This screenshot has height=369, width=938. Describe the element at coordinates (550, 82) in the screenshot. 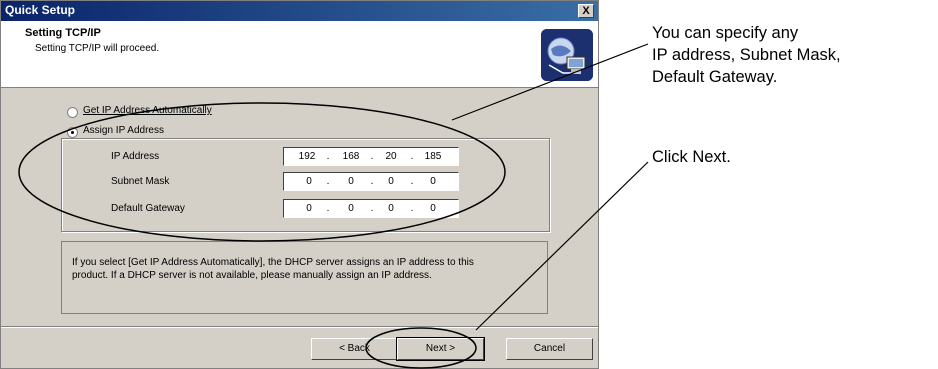

I see `fields-callout-line` at that location.